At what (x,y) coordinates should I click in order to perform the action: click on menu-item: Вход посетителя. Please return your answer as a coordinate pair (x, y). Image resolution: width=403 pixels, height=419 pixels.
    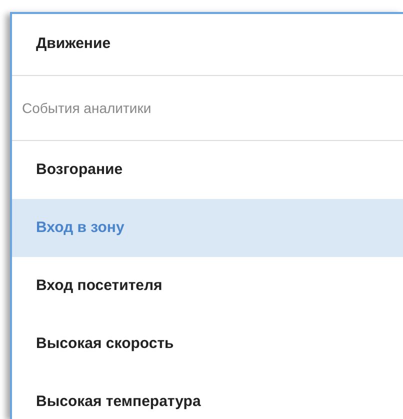
    Looking at the image, I should click on (207, 286).